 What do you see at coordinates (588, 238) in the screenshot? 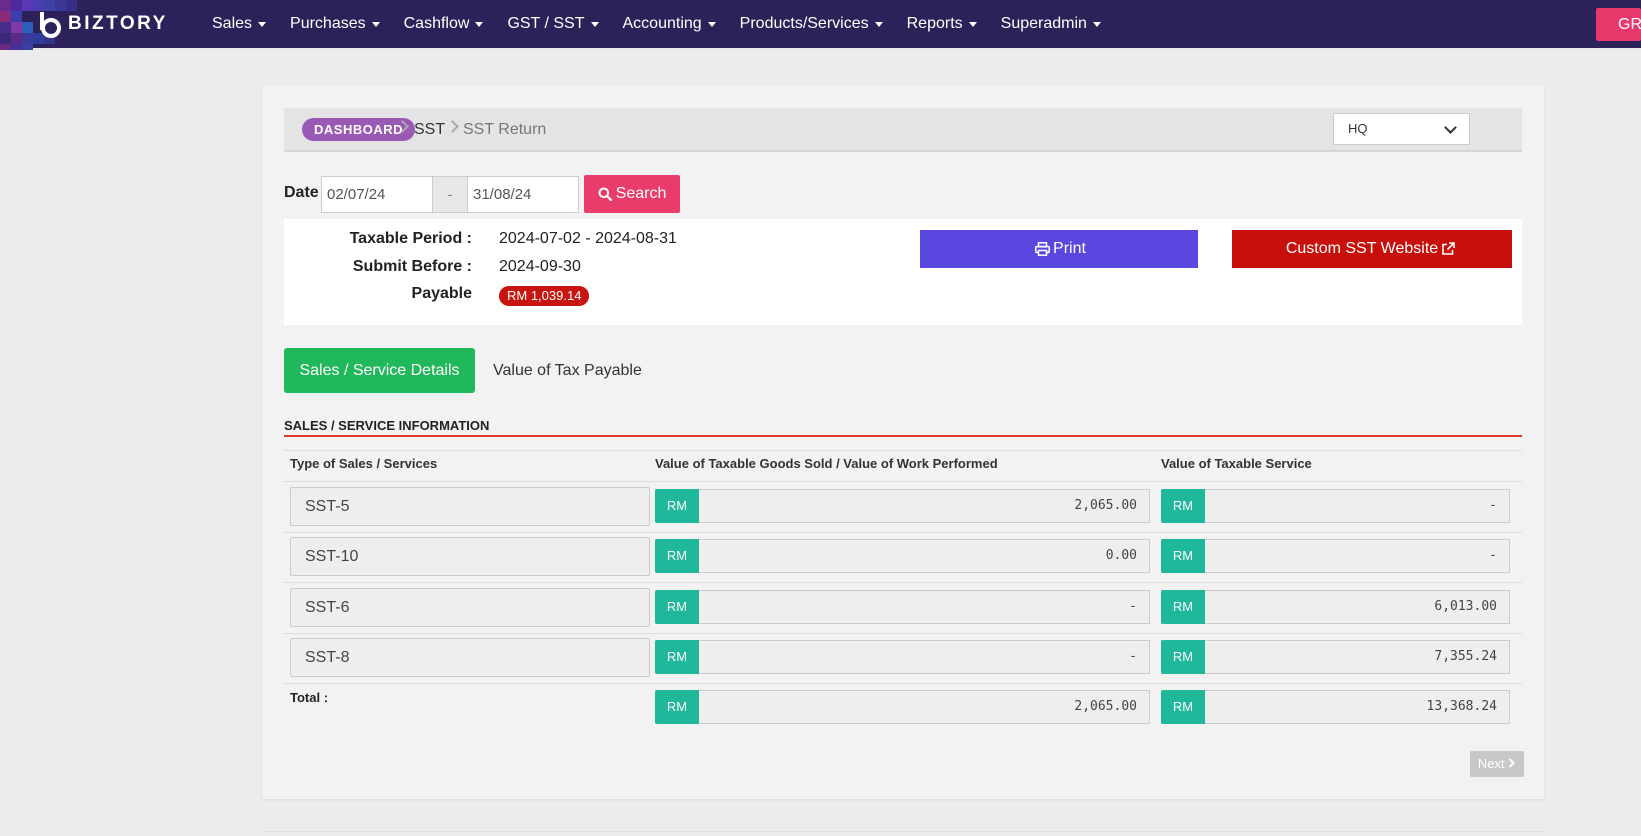
I see `taxable-period-value: 2024-07-02 - 2024-08-31` at bounding box center [588, 238].